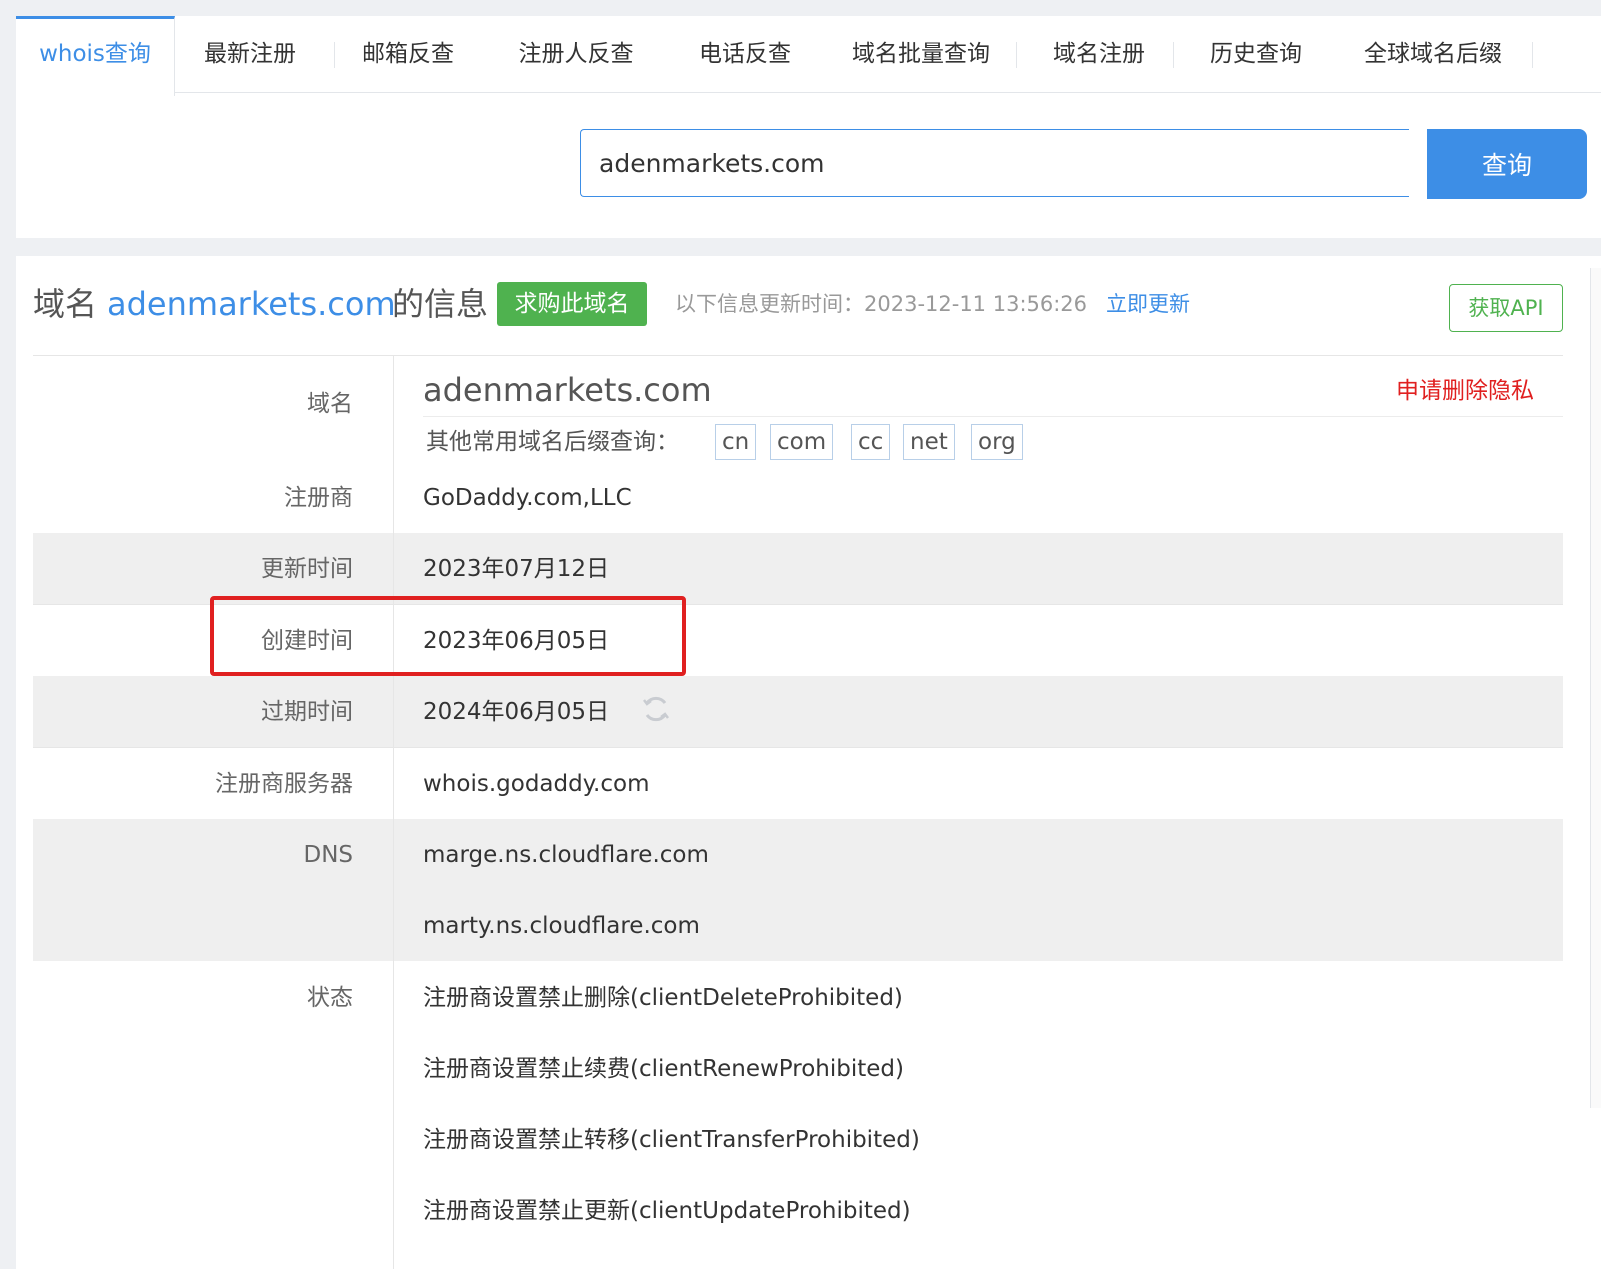  Describe the element at coordinates (251, 304) in the screenshot. I see `result-title-domain: adenmarkets.com` at that location.